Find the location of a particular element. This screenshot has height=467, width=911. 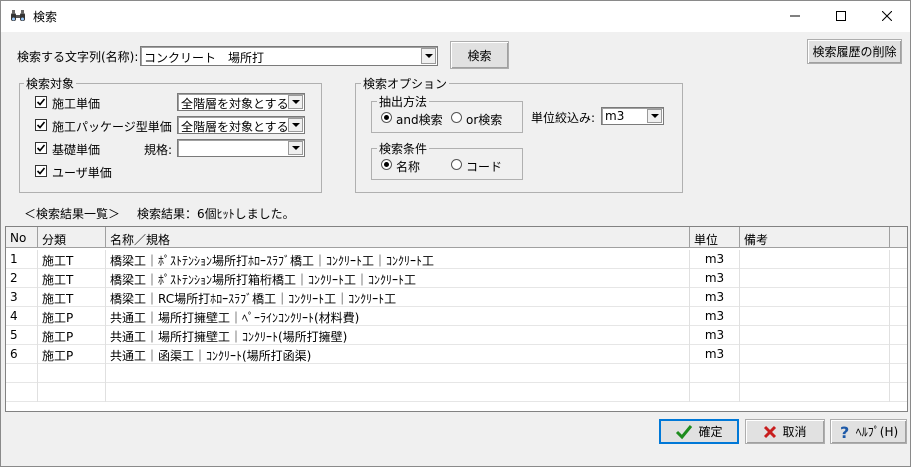

table-row: 6 施工P 共通工｜函渠工｜ｺﾝｸﾘｰﾄ(場所打函渠) m3 is located at coordinates (456, 354).